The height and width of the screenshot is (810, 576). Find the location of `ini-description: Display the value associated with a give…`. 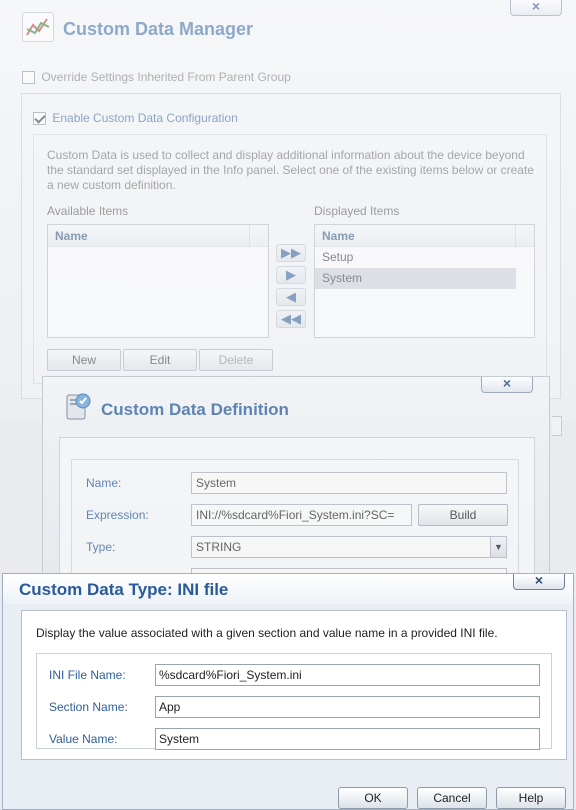

ini-description: Display the value associated with a give… is located at coordinates (267, 633).